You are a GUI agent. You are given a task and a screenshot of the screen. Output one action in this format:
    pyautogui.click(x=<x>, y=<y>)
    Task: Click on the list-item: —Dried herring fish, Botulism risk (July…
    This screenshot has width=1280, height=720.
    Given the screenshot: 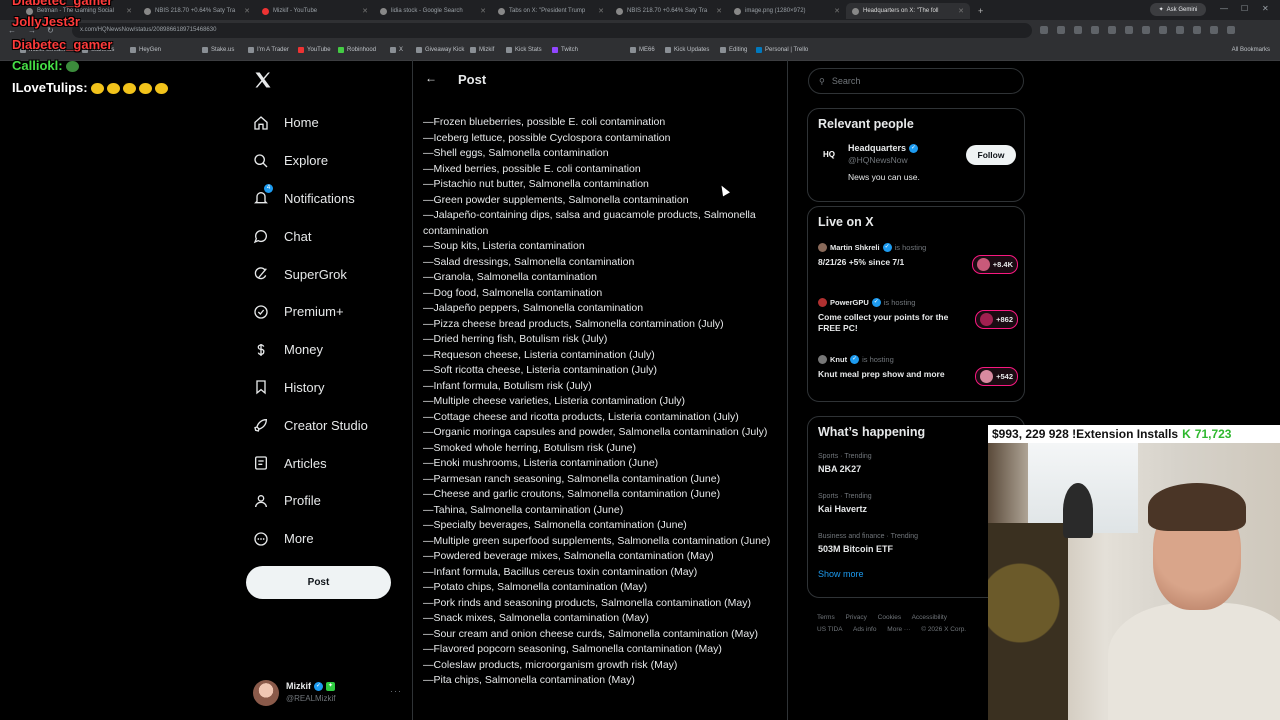 What is the action you would take?
    pyautogui.click(x=515, y=339)
    